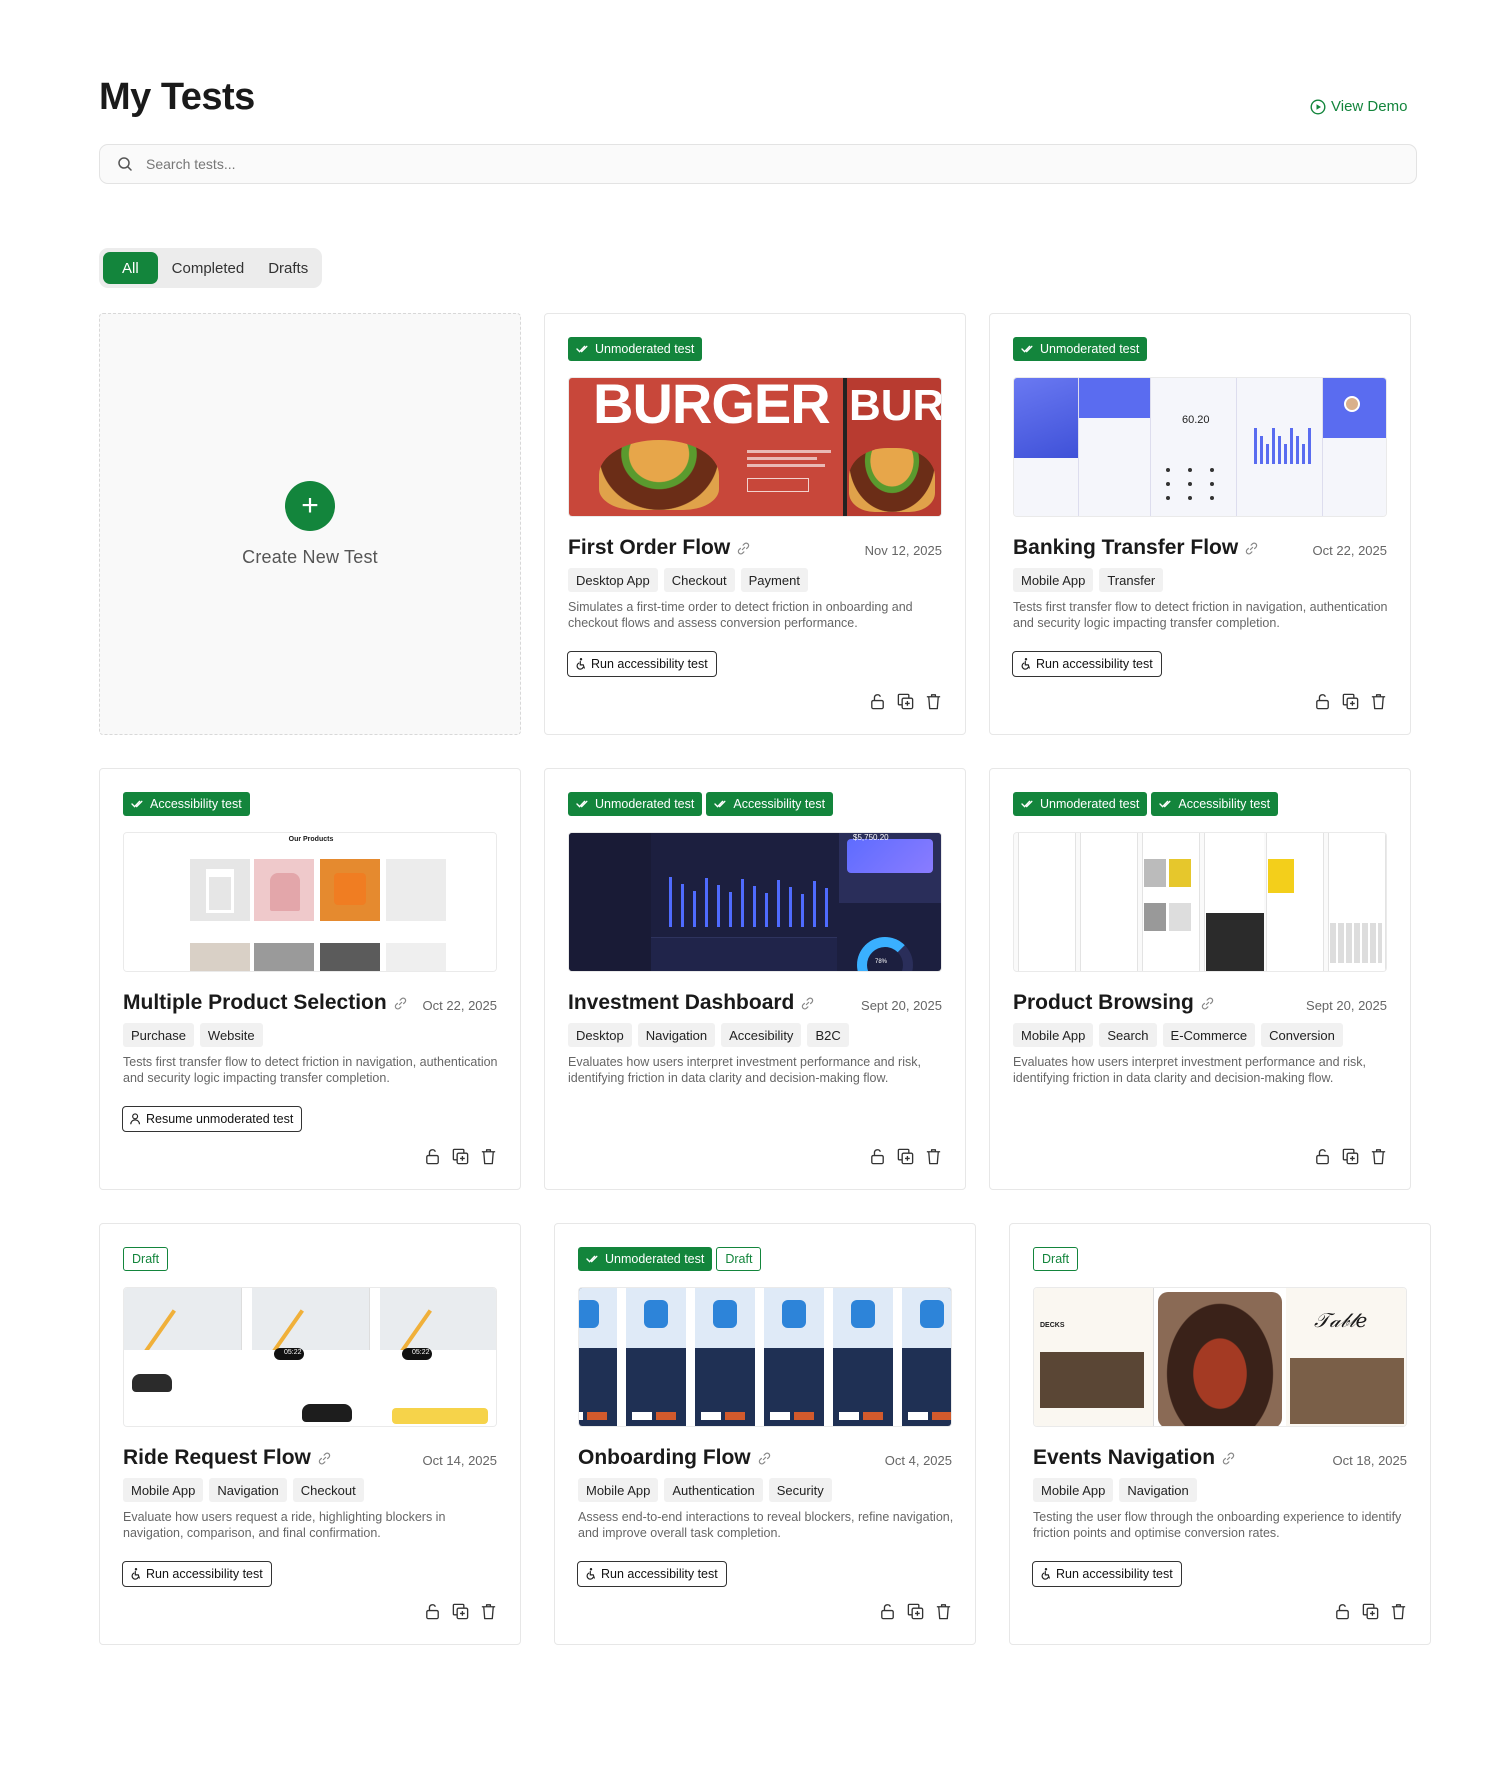  Describe the element at coordinates (310, 902) in the screenshot. I see `test-thumbnail: Our Products` at that location.